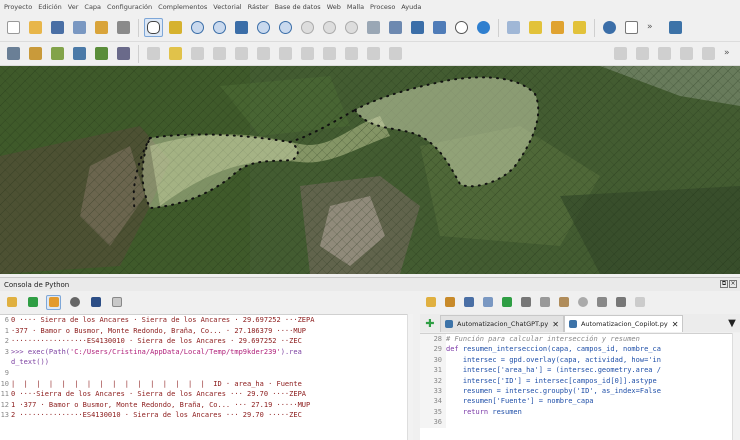 The width and height of the screenshot is (740, 440). Describe the element at coordinates (526, 302) in the screenshot. I see `cut-icon` at that location.